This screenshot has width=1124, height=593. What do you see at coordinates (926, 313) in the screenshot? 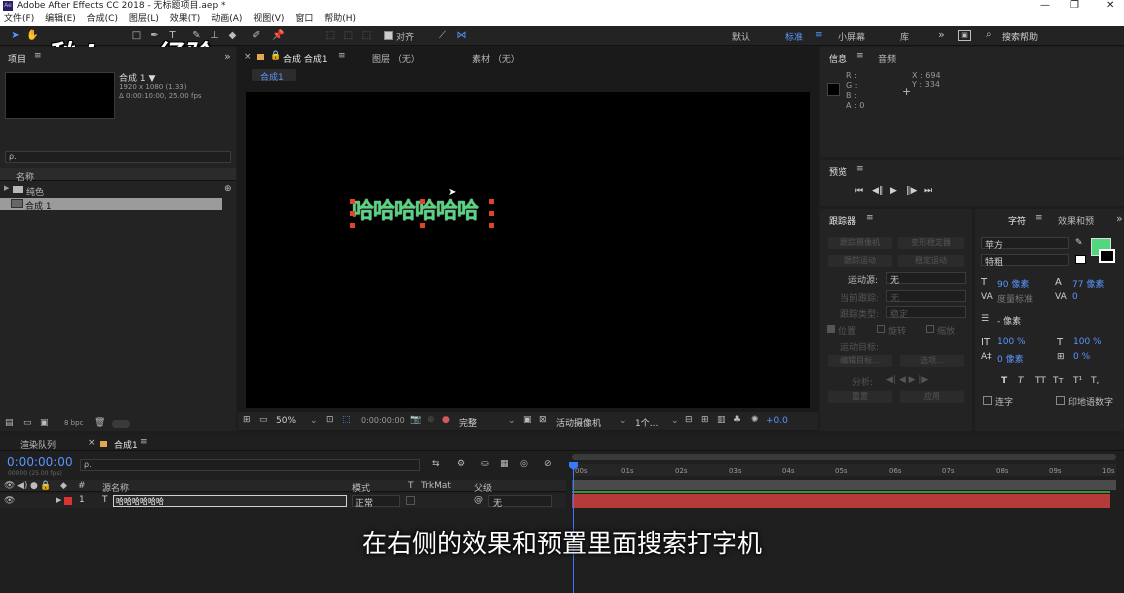
I see `track-type-select: 稳定` at bounding box center [926, 313].